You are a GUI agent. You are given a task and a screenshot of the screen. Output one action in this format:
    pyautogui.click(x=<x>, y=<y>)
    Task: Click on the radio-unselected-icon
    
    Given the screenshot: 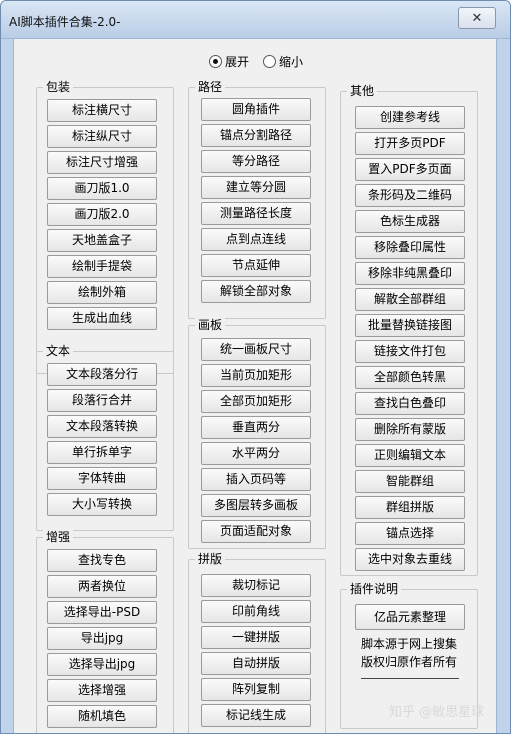 What is the action you would take?
    pyautogui.click(x=269, y=61)
    